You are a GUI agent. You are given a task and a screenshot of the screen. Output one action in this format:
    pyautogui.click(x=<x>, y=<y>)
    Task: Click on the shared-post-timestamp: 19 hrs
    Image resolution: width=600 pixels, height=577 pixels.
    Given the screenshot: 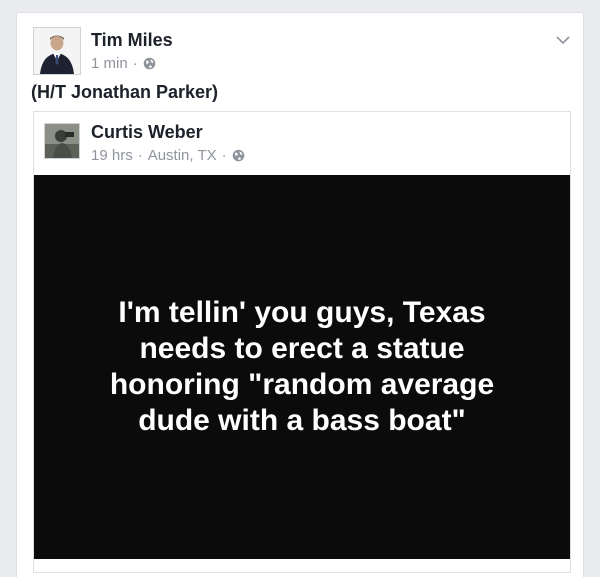 What is the action you would take?
    pyautogui.click(x=112, y=155)
    